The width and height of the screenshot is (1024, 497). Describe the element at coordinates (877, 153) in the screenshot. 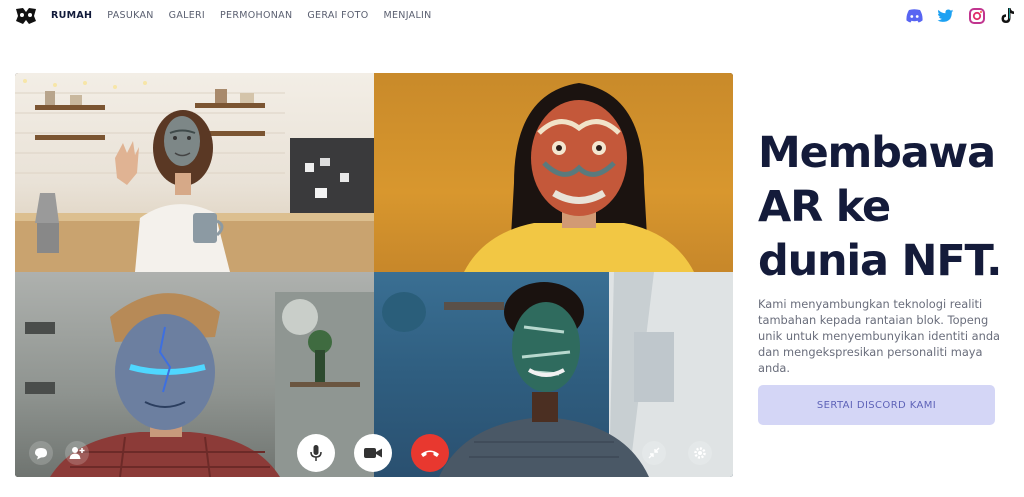

I see `headline-line-1: Membawa` at that location.